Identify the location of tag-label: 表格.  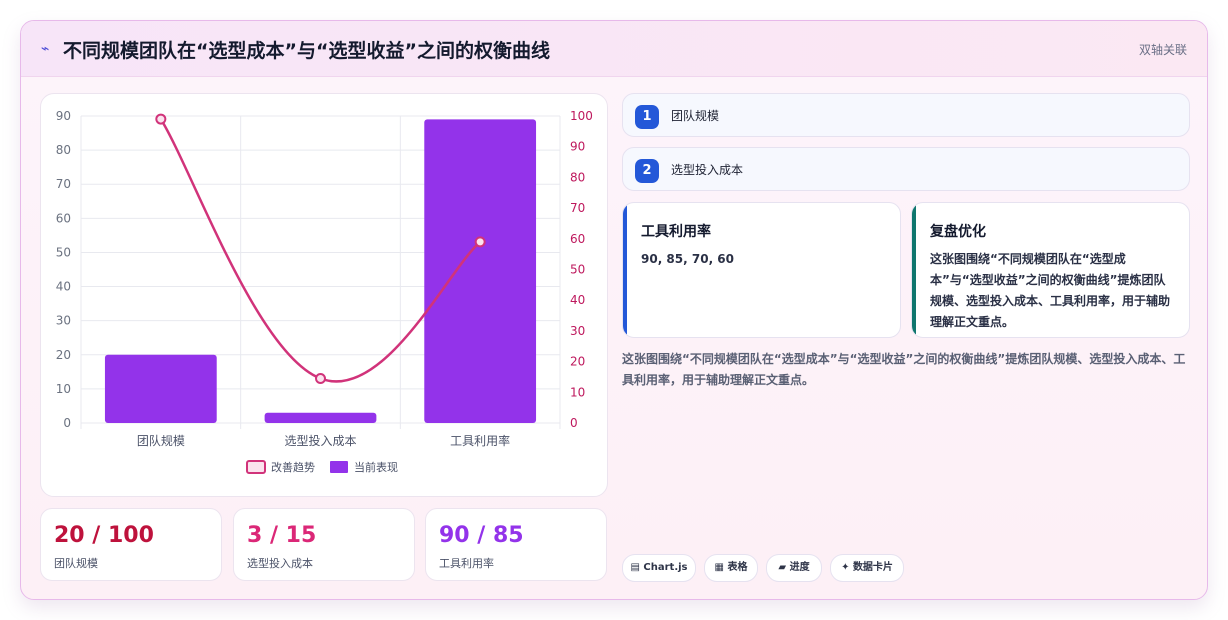
(737, 567).